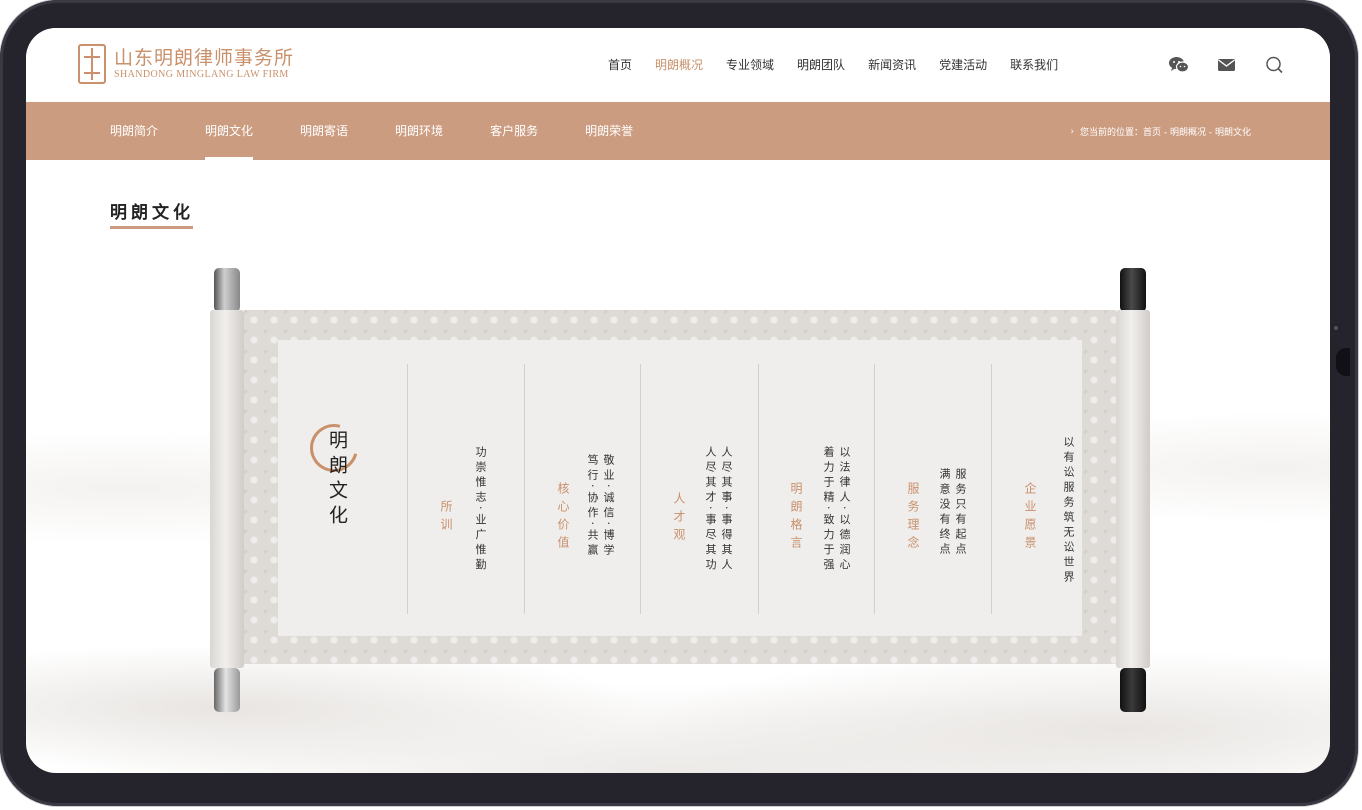  I want to click on maxim-line-1: 以法律人·以德润心, so click(844, 510).